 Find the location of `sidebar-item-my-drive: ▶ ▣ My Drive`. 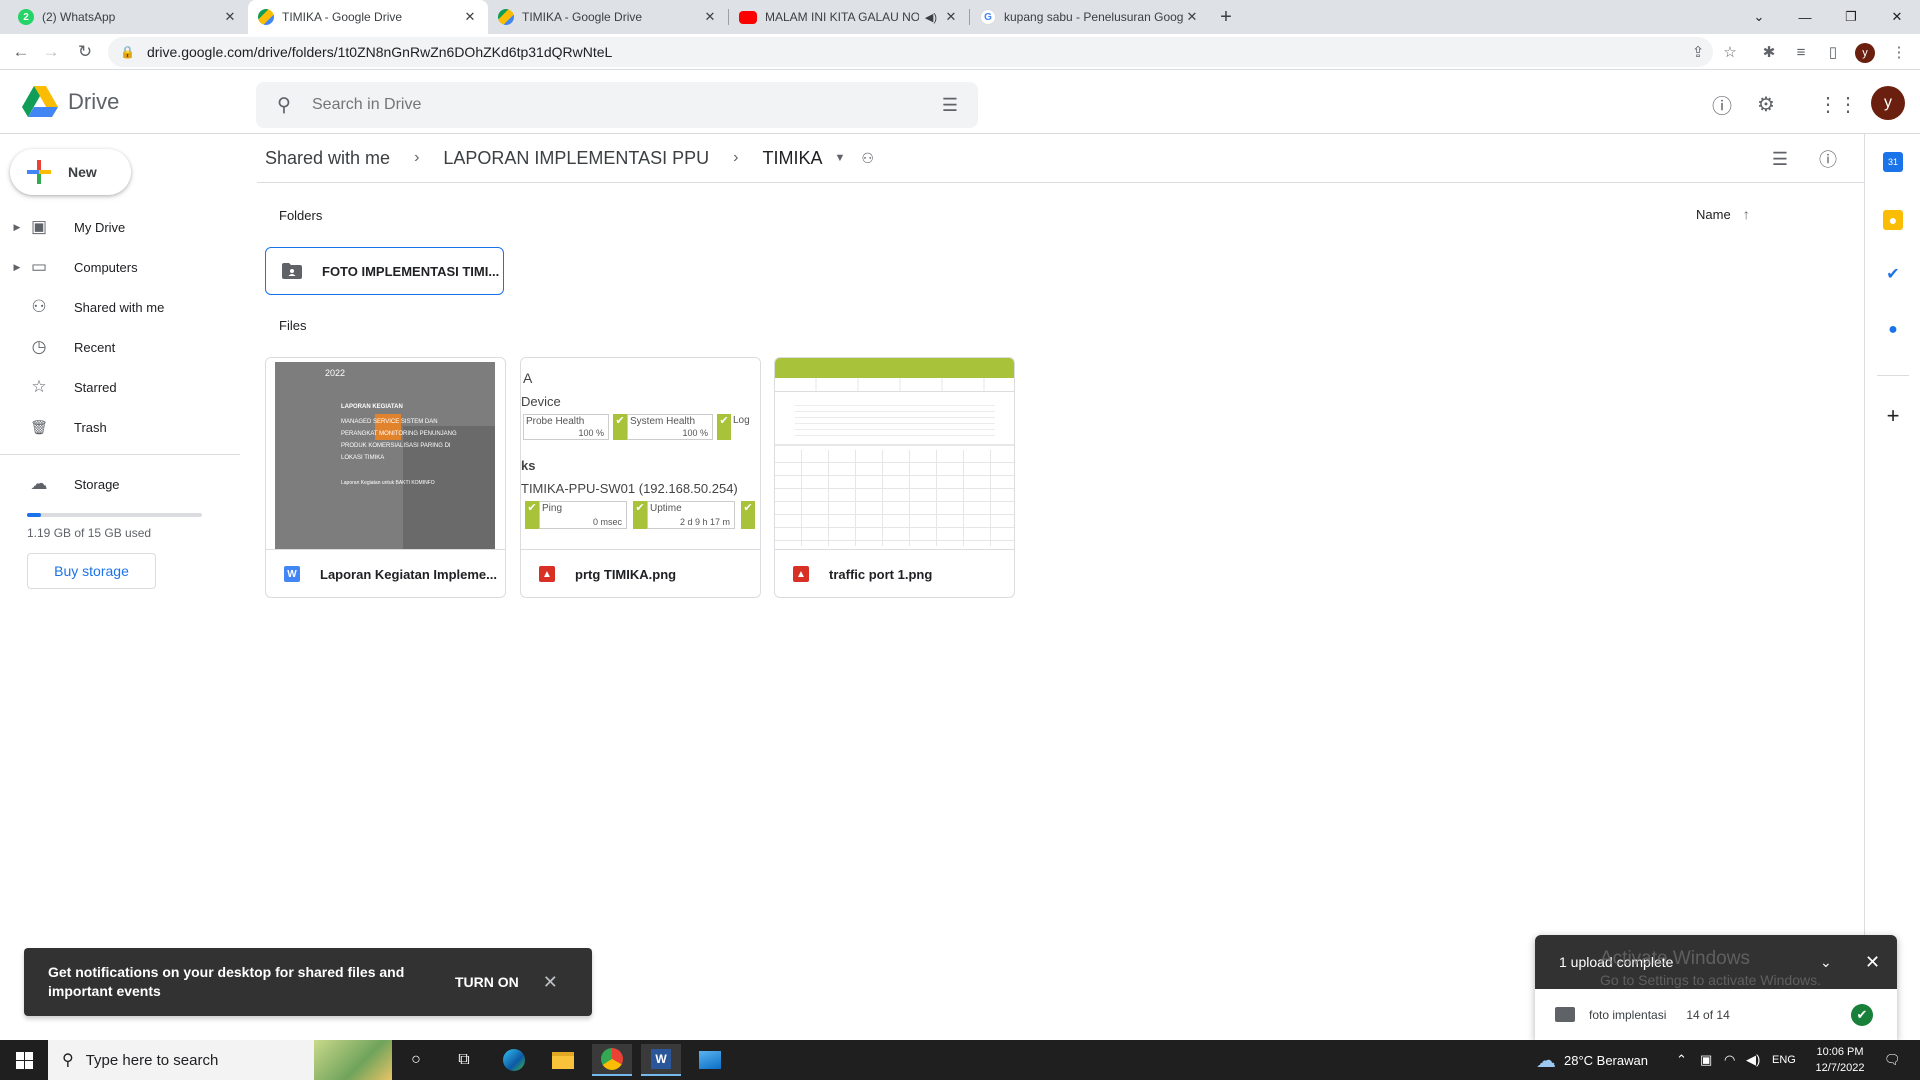

sidebar-item-my-drive: ▶ ▣ My Drive is located at coordinates (120, 227).